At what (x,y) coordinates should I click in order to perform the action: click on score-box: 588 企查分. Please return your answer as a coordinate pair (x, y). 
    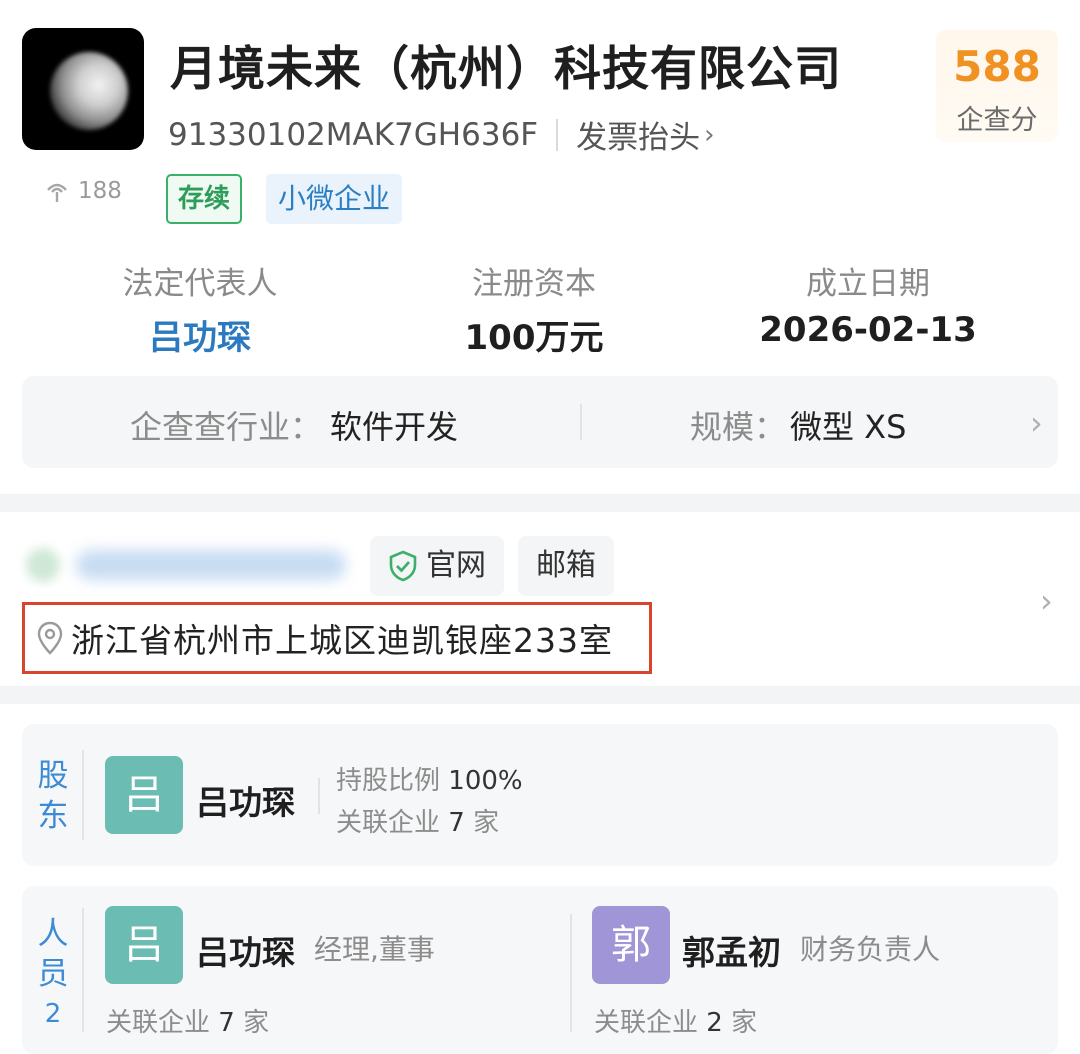
    Looking at the image, I should click on (997, 86).